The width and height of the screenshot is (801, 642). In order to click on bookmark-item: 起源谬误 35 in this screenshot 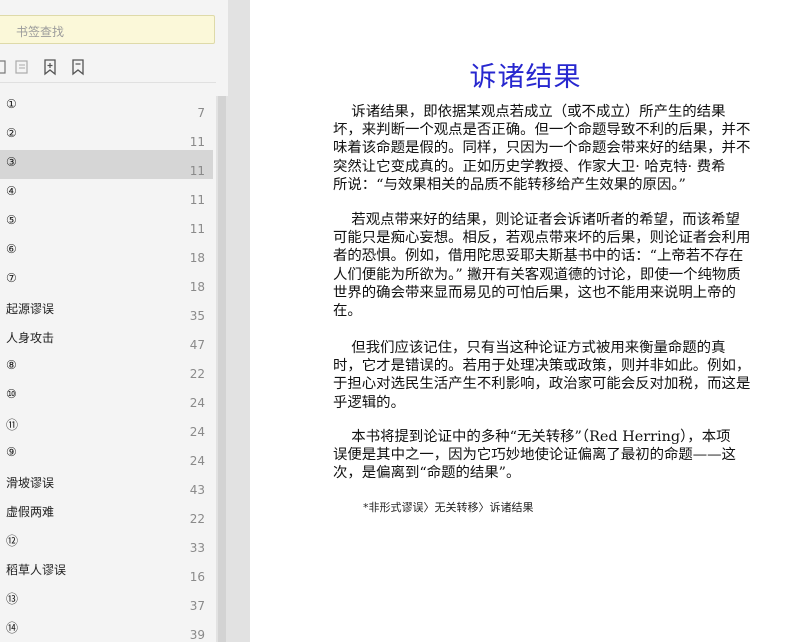, I will do `click(106, 309)`.